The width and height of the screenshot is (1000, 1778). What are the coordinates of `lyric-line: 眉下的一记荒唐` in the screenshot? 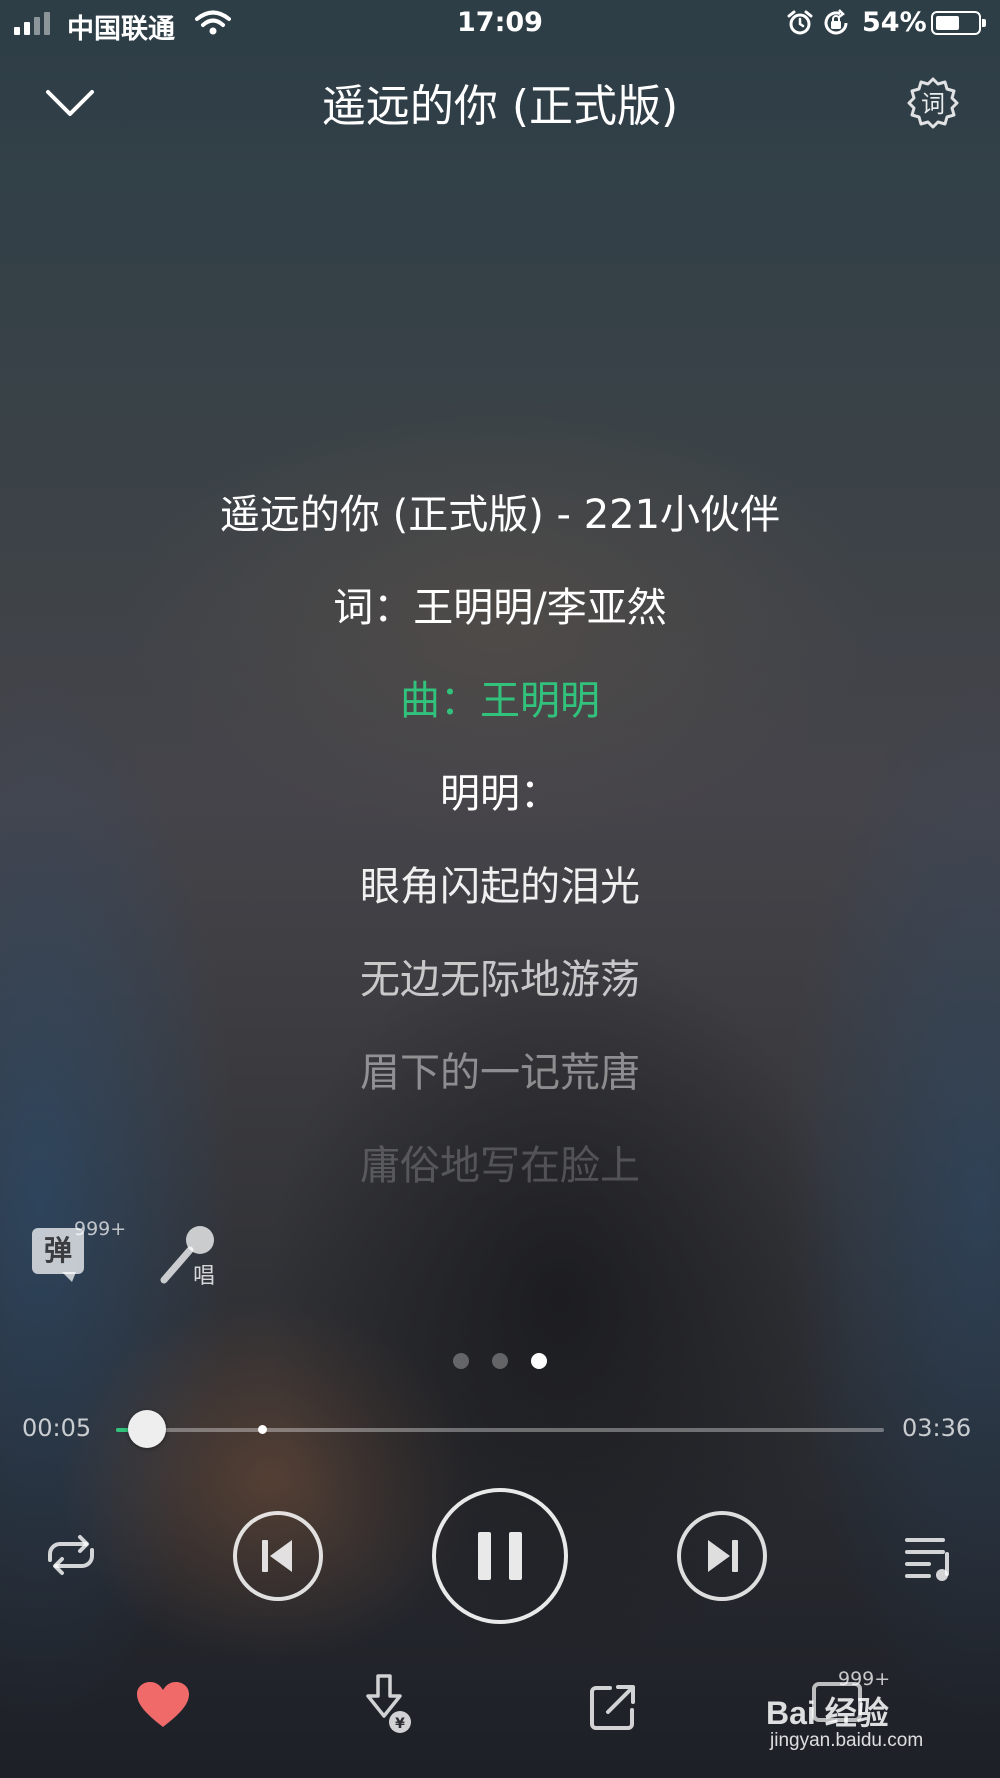 It's located at (500, 1073).